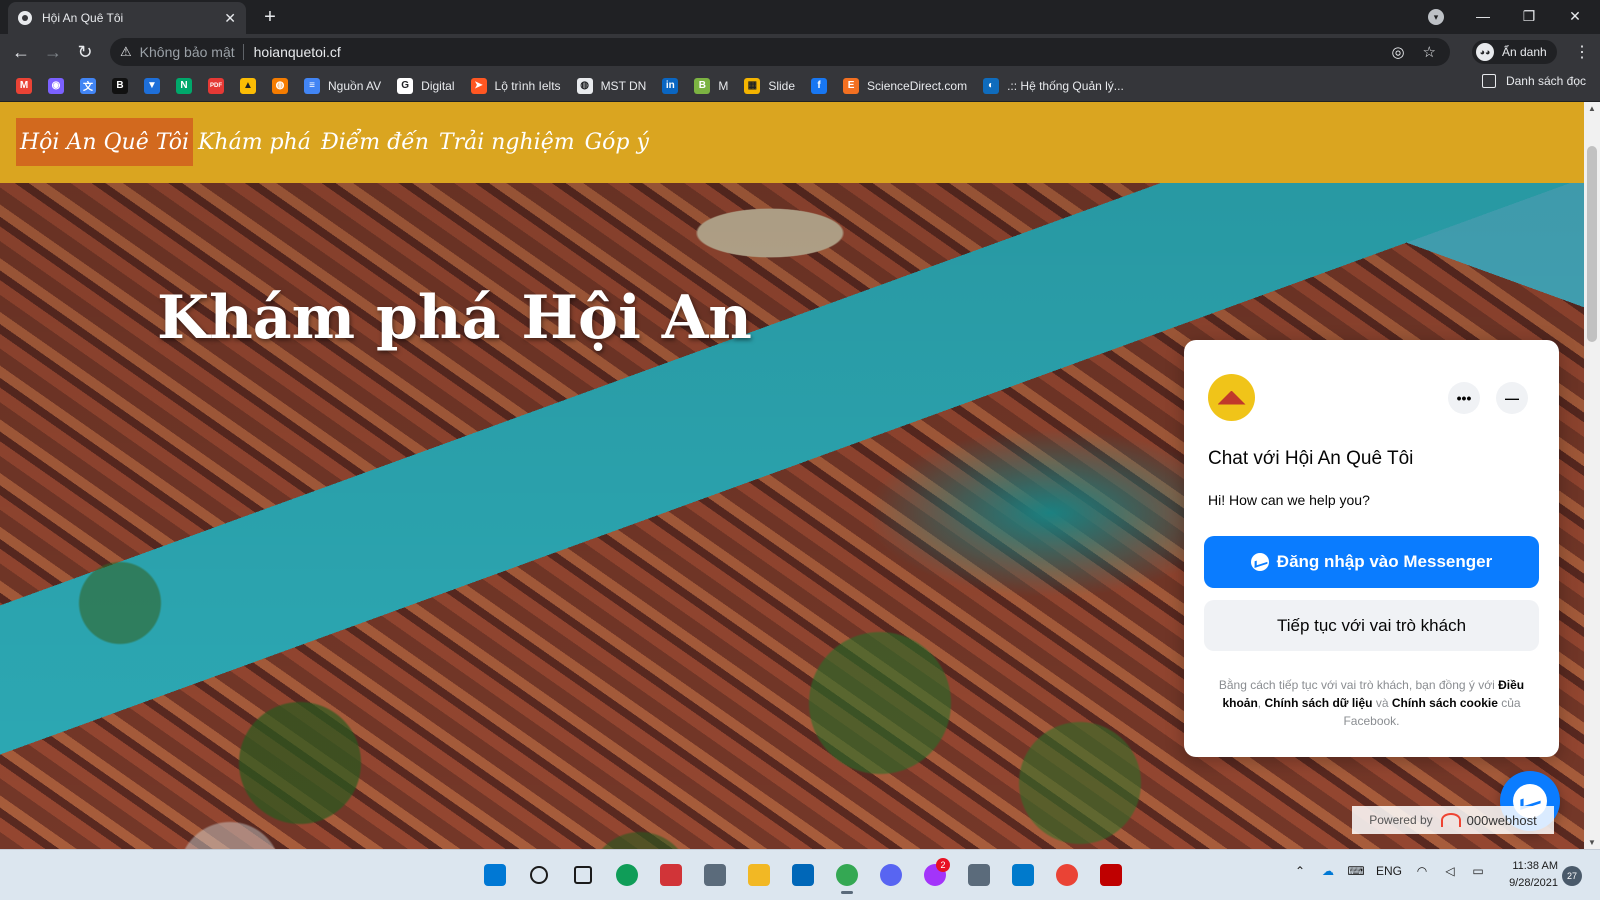 This screenshot has width=1600, height=900. I want to click on bookmark-item: ➤ Lộ trình Ielts, so click(516, 86).